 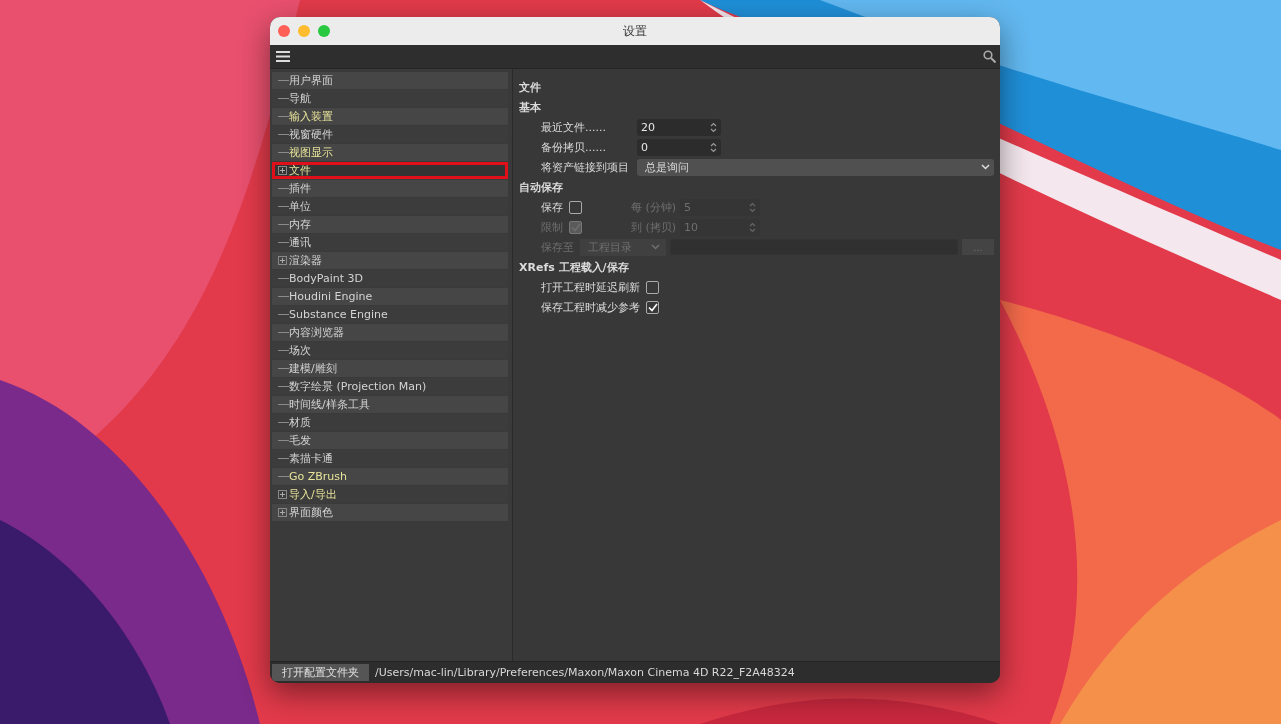 What do you see at coordinates (390, 440) in the screenshot?
I see `sidebar-item: 毛发` at bounding box center [390, 440].